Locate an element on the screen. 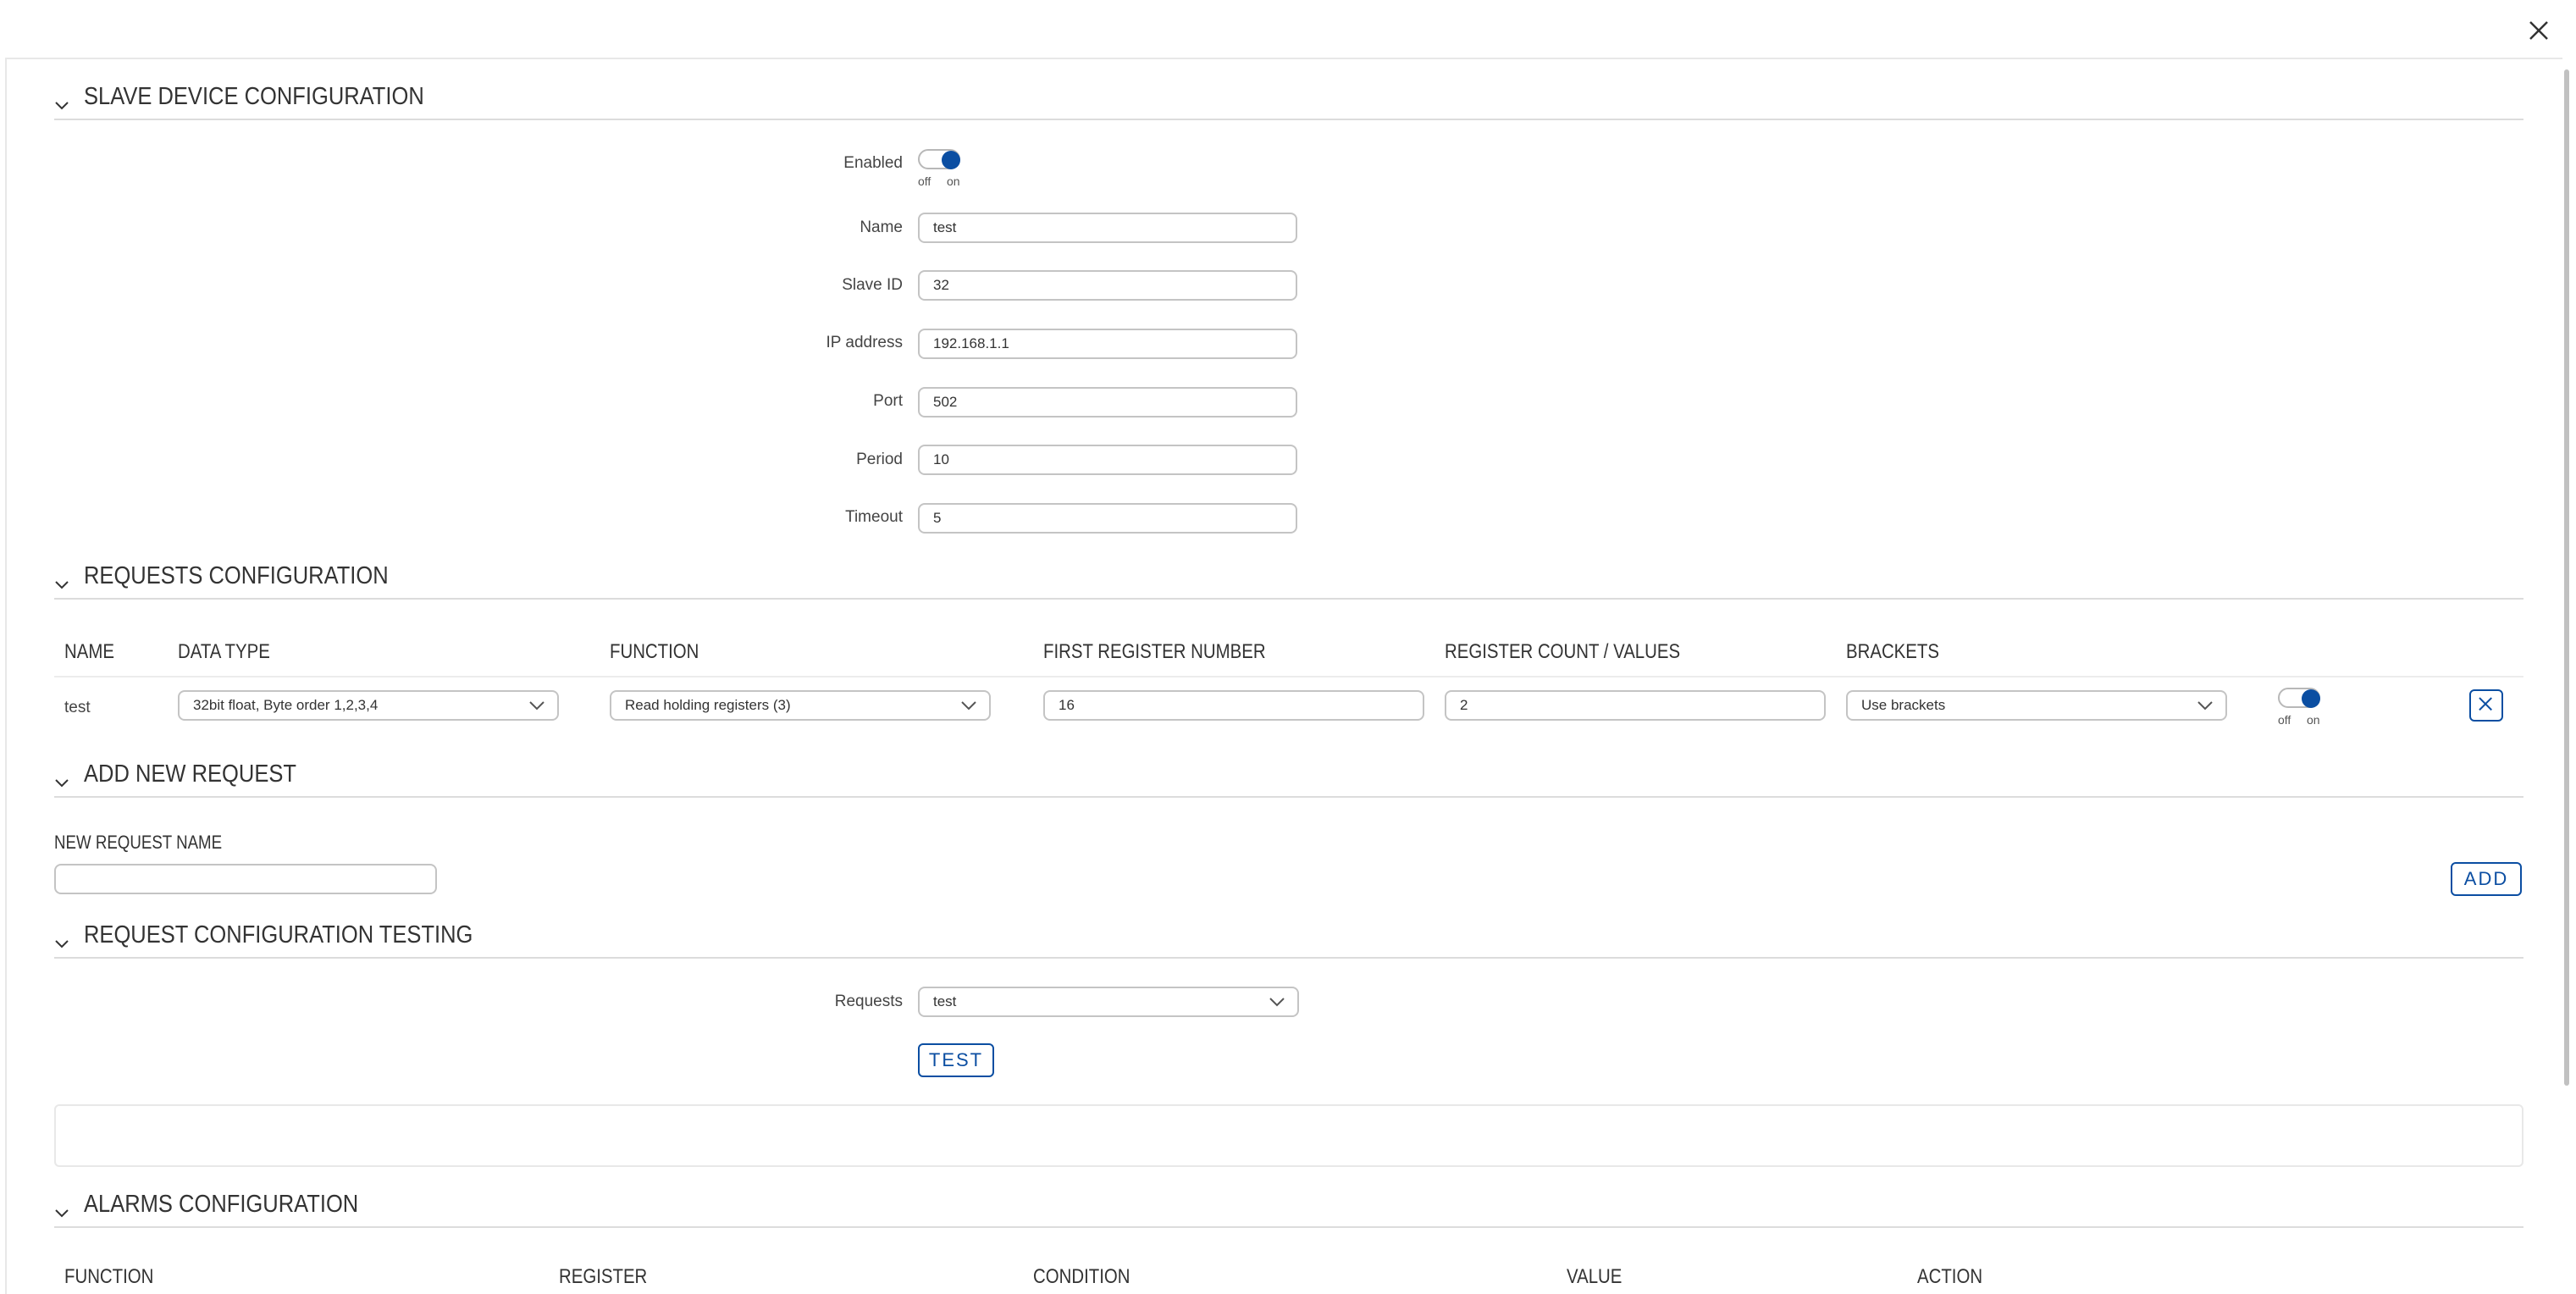 This screenshot has width=2576, height=1294. test-button: TEST is located at coordinates (956, 1060).